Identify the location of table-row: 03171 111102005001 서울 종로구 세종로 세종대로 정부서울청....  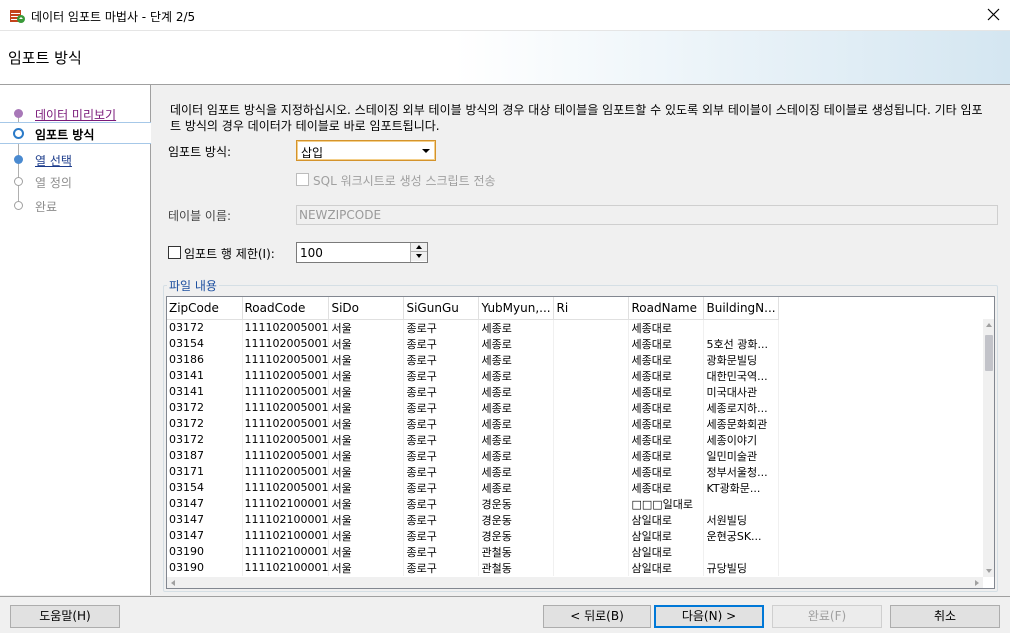
(473, 471).